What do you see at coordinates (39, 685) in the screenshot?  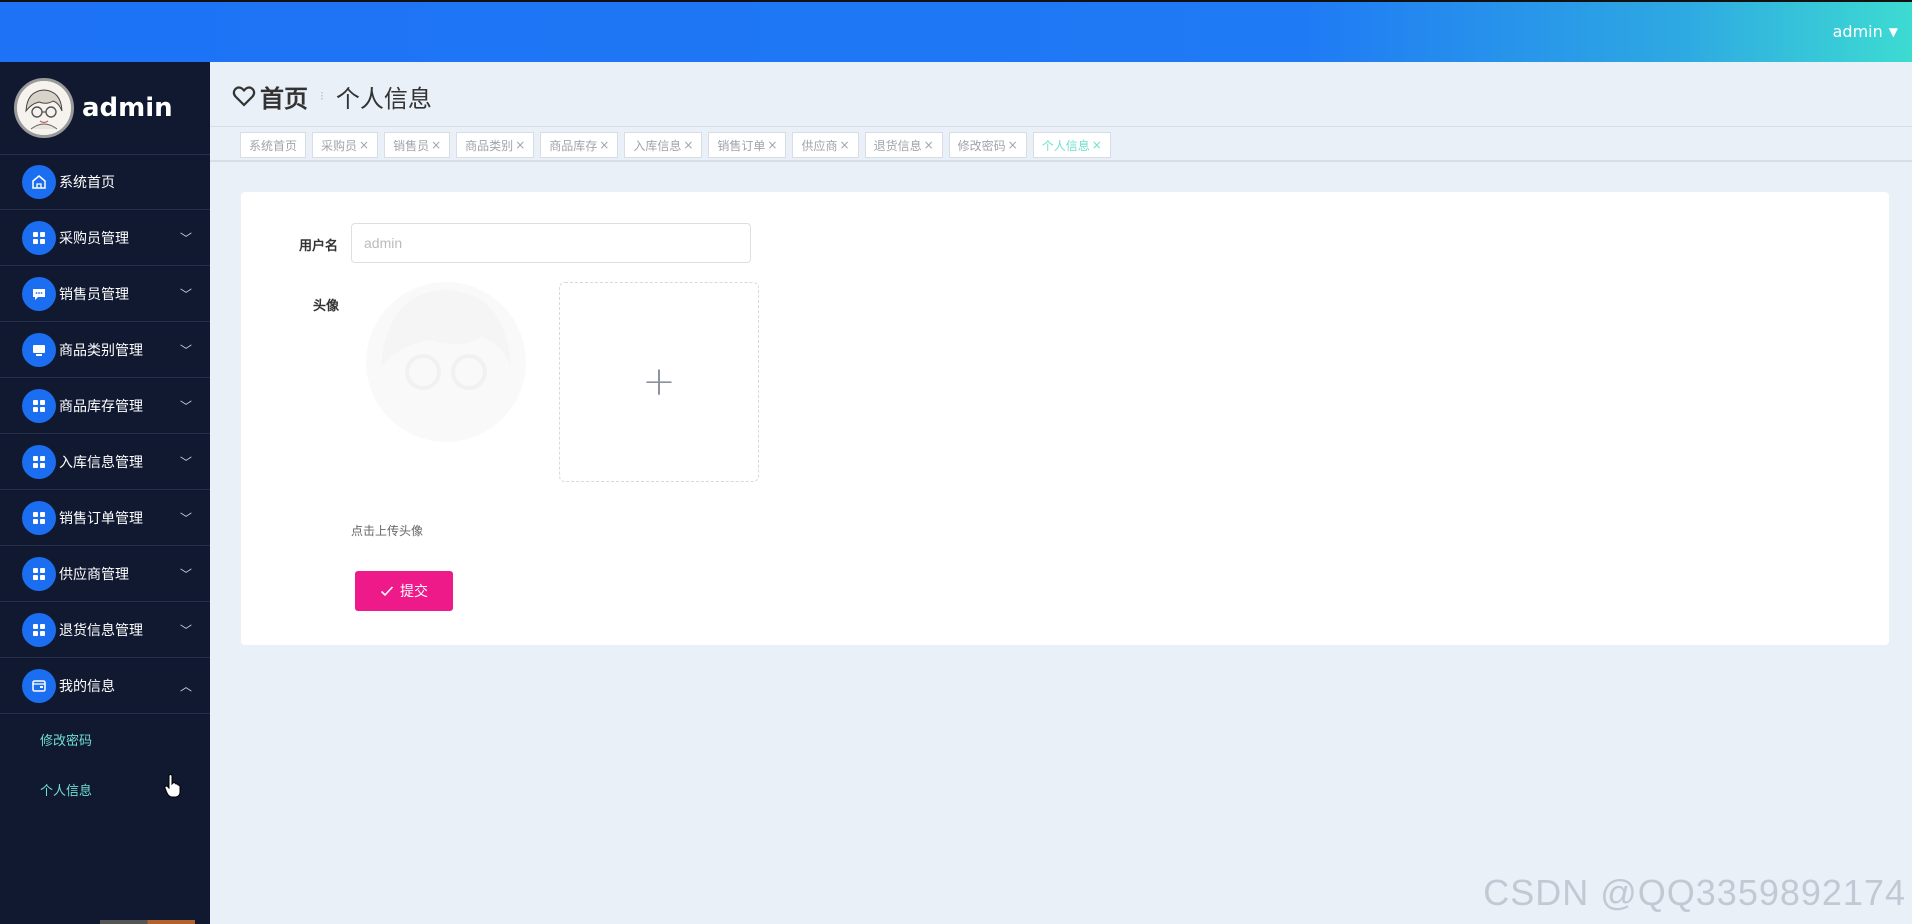 I see `wallet-icon` at bounding box center [39, 685].